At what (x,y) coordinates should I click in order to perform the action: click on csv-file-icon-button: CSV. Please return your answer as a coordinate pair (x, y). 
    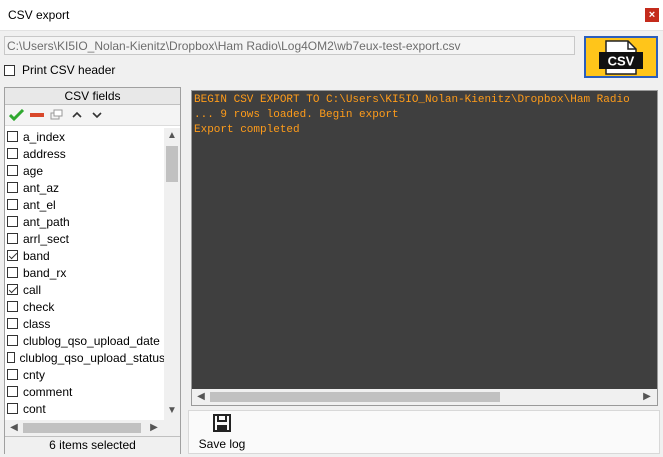
    Looking at the image, I should click on (621, 57).